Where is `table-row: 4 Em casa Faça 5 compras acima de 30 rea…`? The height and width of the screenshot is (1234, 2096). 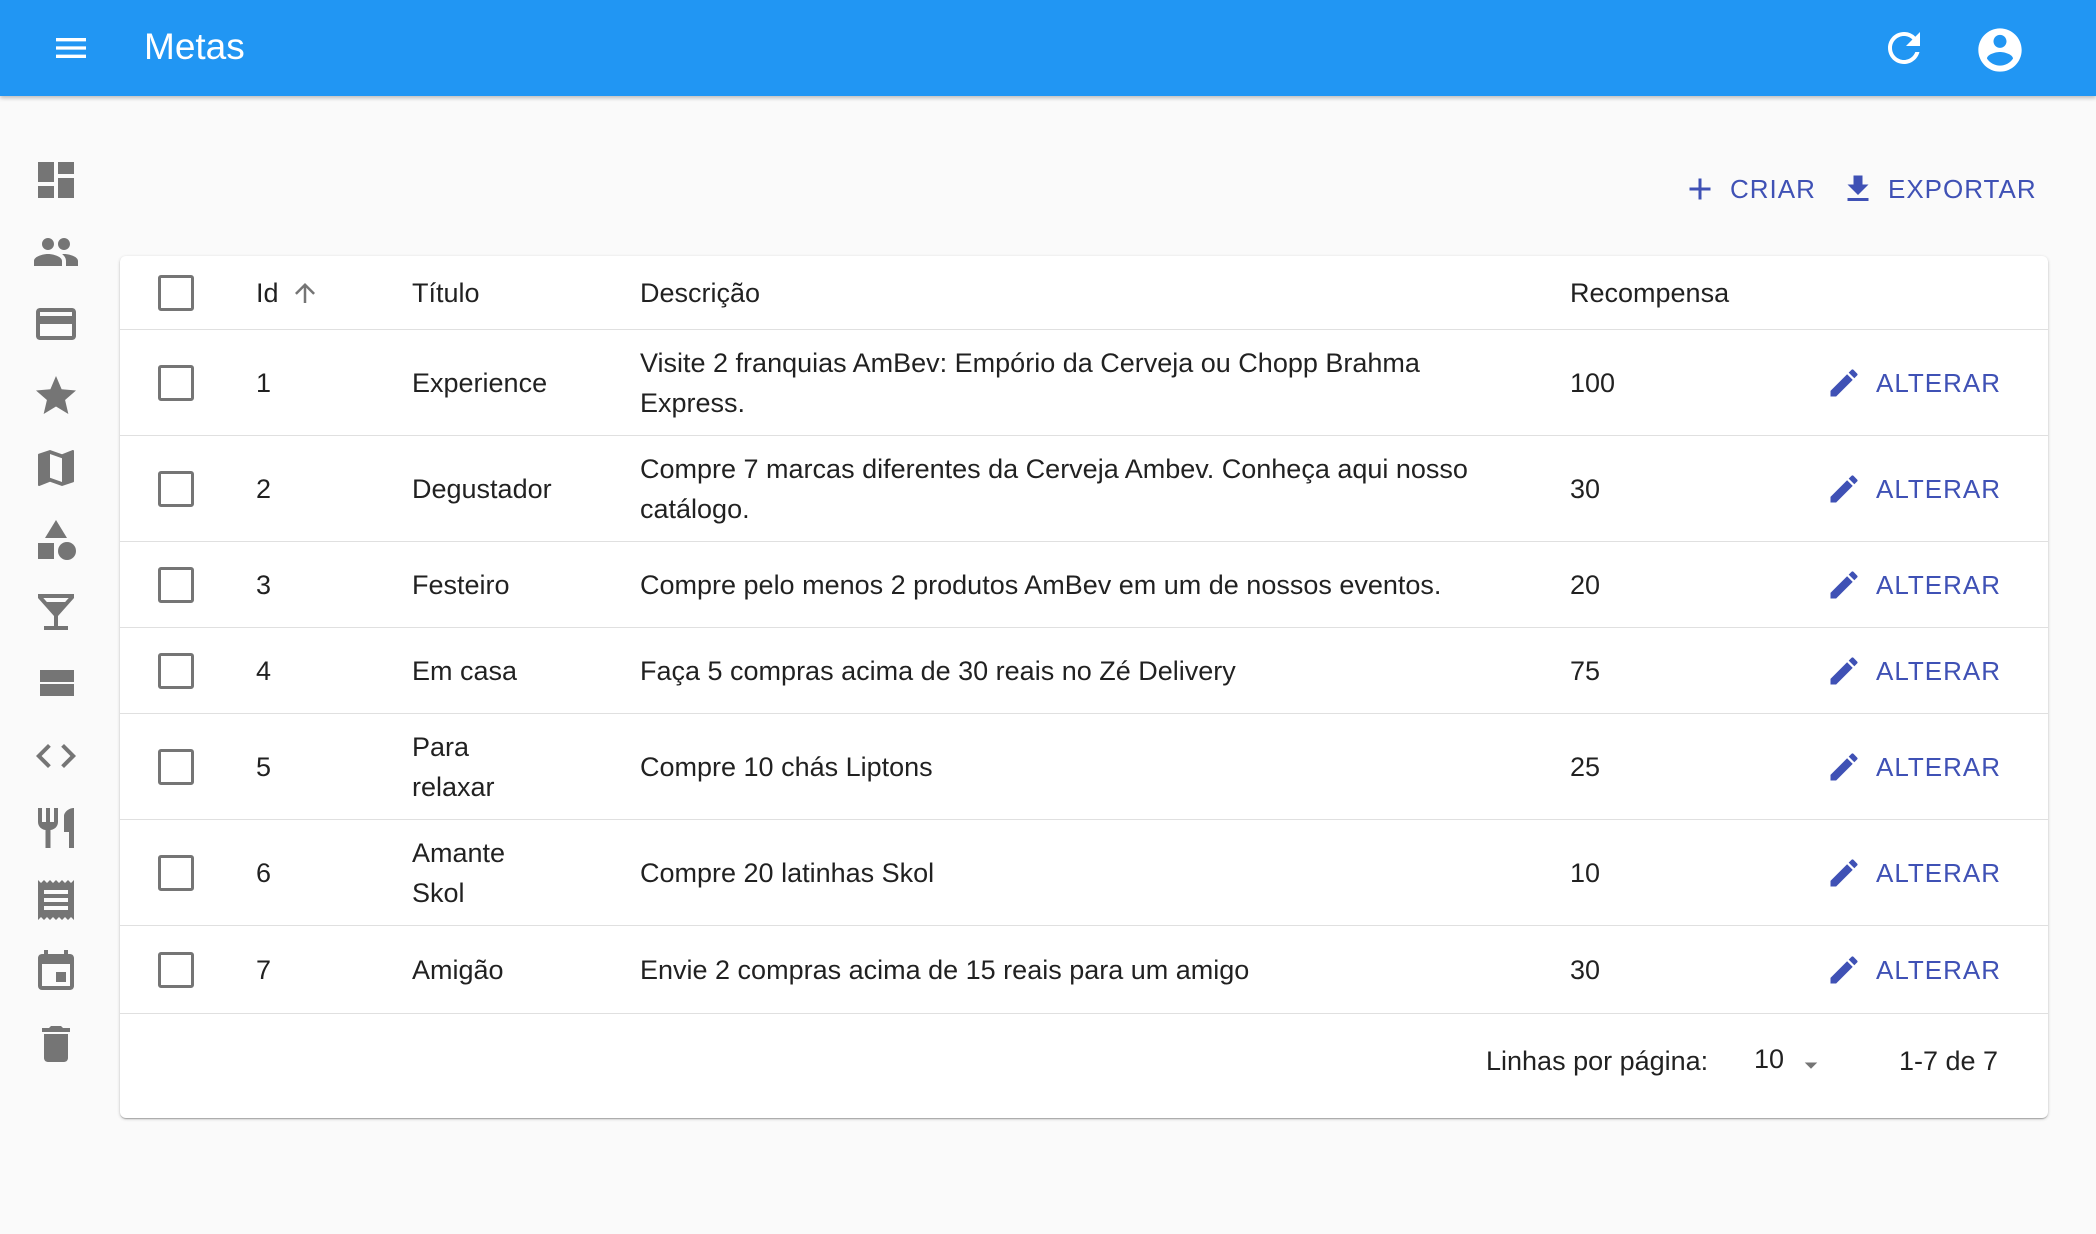
table-row: 4 Em casa Faça 5 compras acima de 30 rea… is located at coordinates (1084, 671).